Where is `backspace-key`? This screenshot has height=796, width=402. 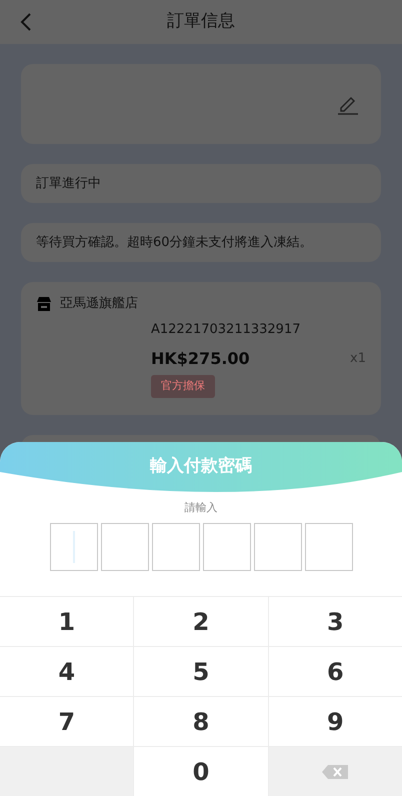 backspace-key is located at coordinates (335, 771).